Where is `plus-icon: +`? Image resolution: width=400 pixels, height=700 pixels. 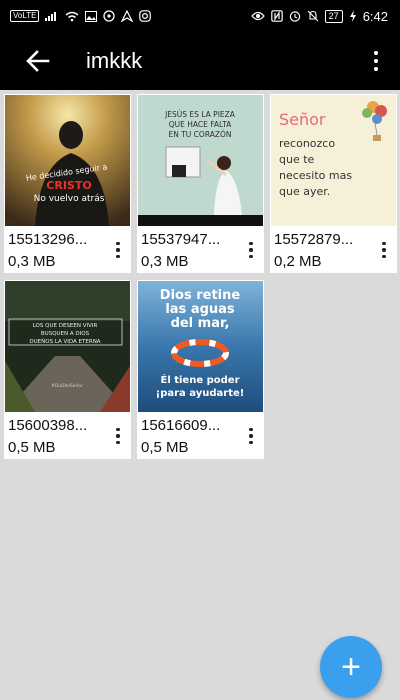
plus-icon: + is located at coordinates (351, 667).